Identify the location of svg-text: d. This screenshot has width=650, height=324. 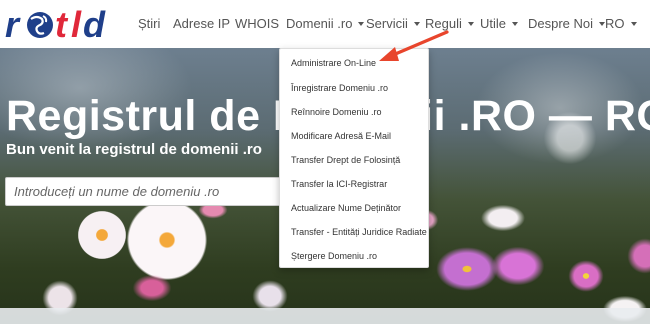
(94, 24).